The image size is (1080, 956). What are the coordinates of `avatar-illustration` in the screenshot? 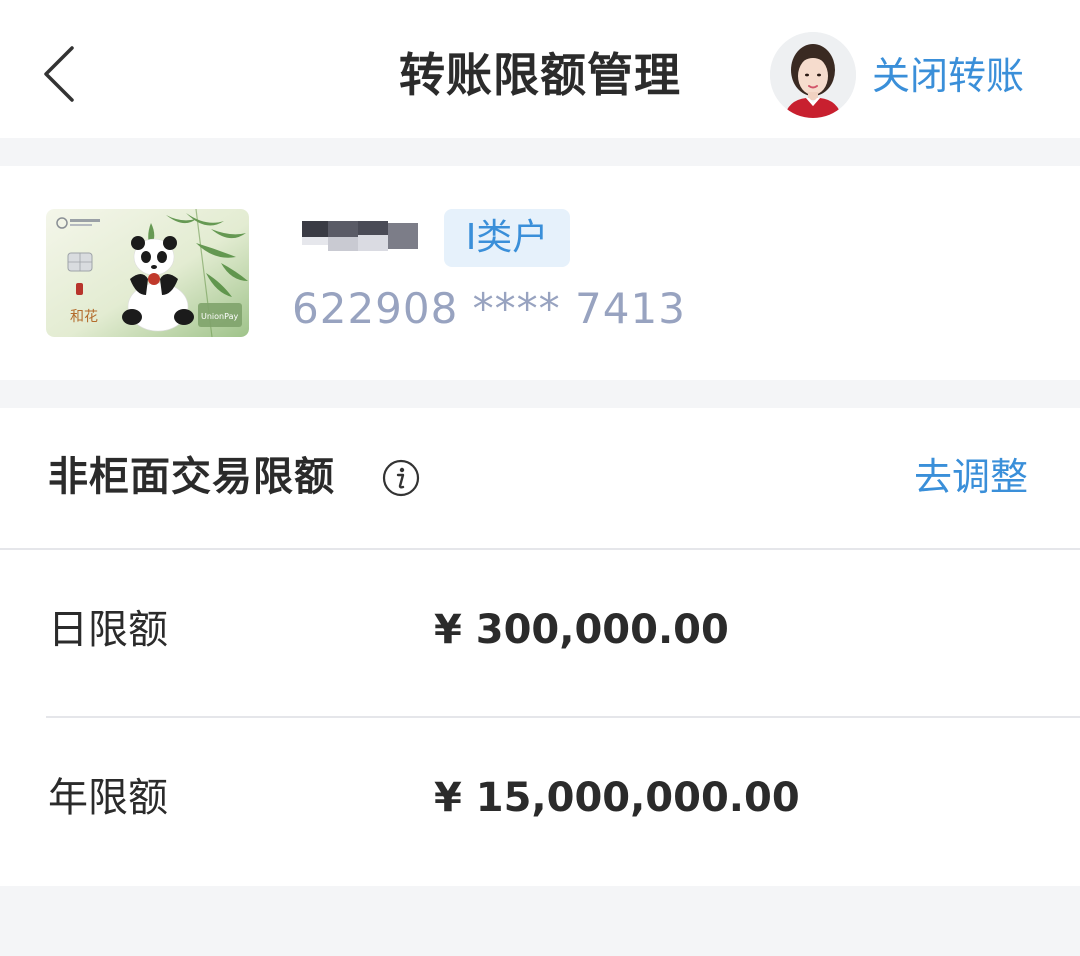 It's located at (813, 75).